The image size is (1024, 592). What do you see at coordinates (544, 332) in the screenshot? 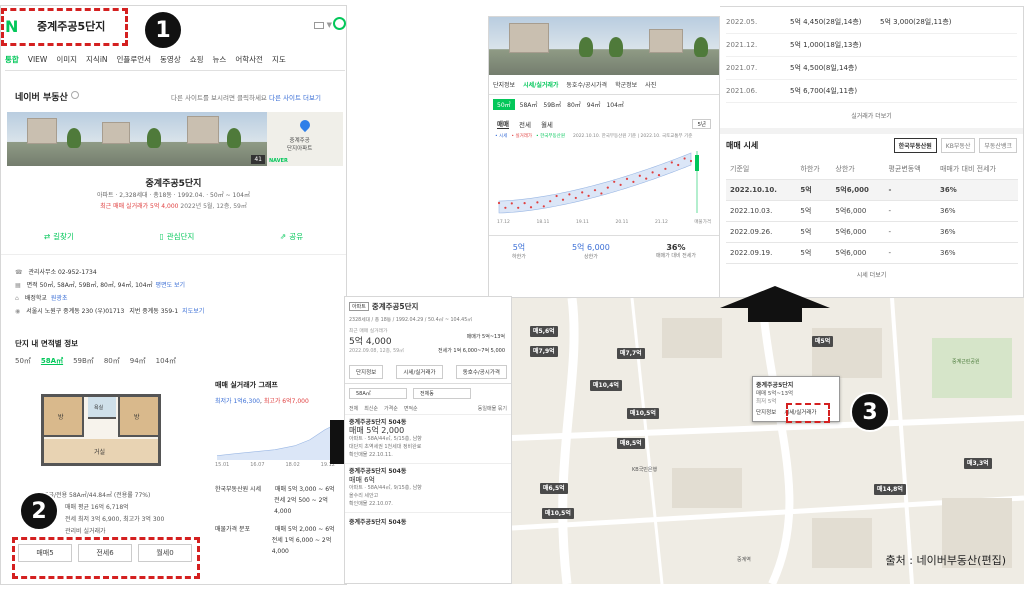
I see `map-marker: 매5,6억` at bounding box center [544, 332].